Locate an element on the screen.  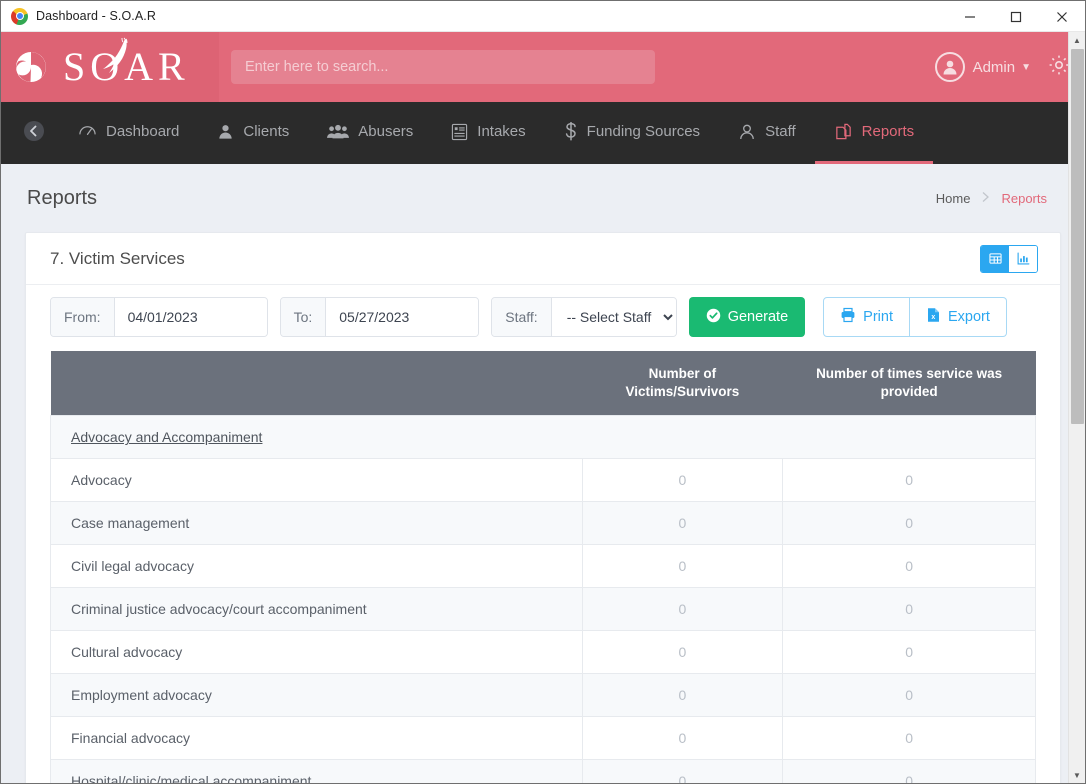
people-group-icon is located at coordinates (338, 131).